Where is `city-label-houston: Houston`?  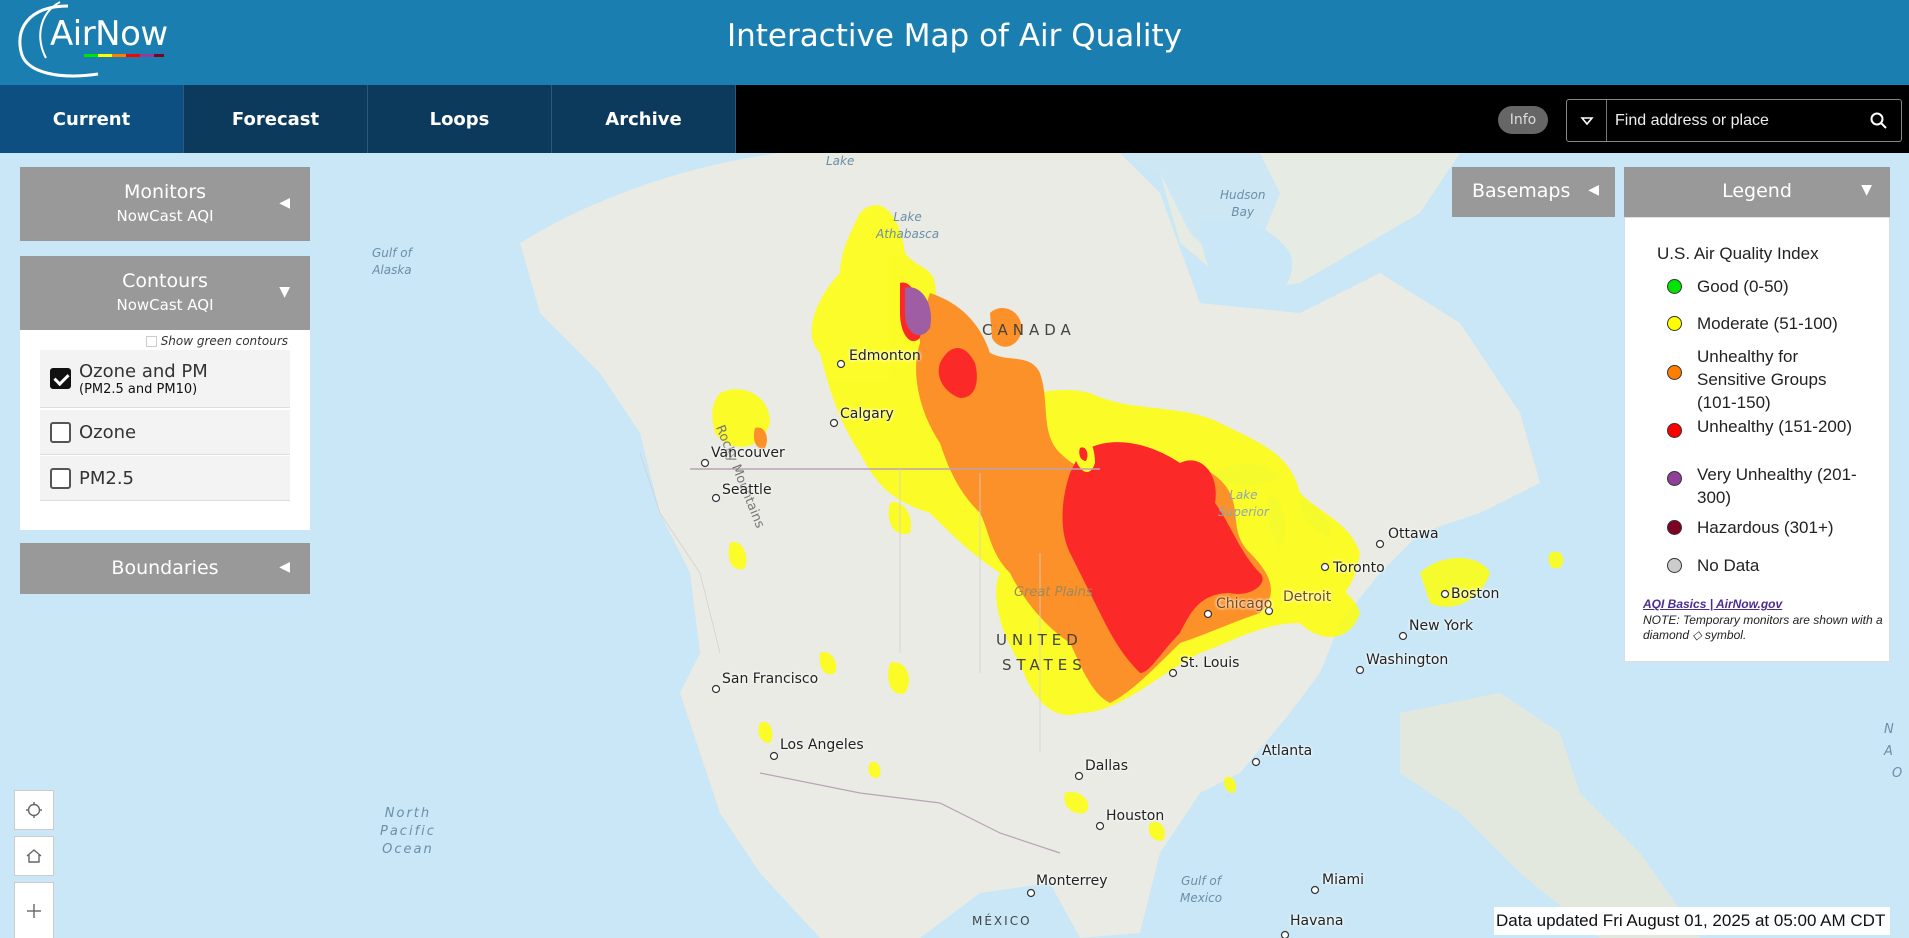 city-label-houston: Houston is located at coordinates (1135, 816).